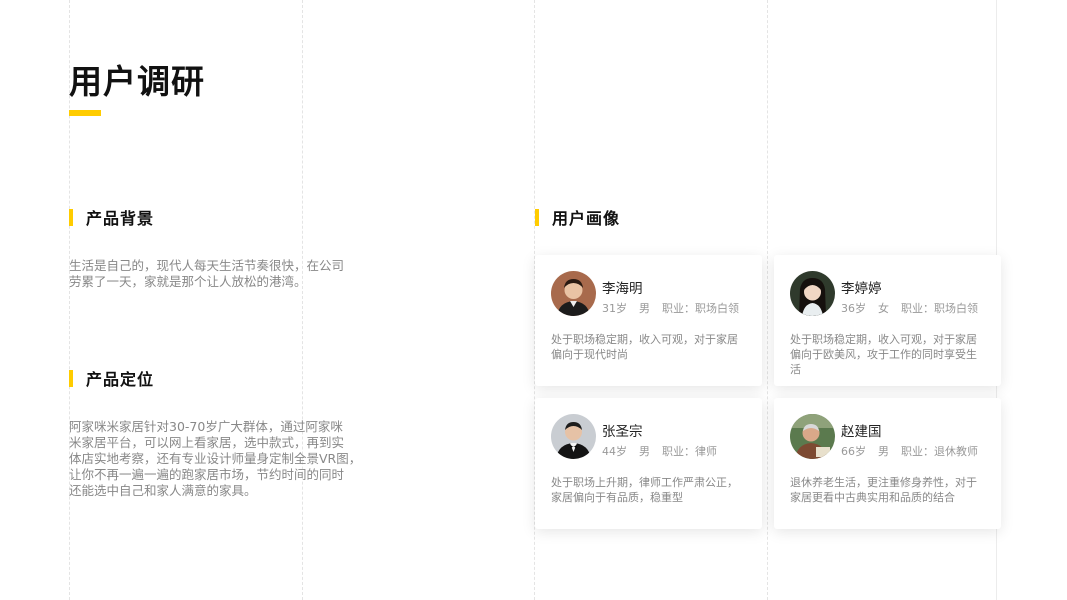  Describe the element at coordinates (872, 497) in the screenshot. I see `text-line: 家居更看中古典实用和品质的结合` at that location.